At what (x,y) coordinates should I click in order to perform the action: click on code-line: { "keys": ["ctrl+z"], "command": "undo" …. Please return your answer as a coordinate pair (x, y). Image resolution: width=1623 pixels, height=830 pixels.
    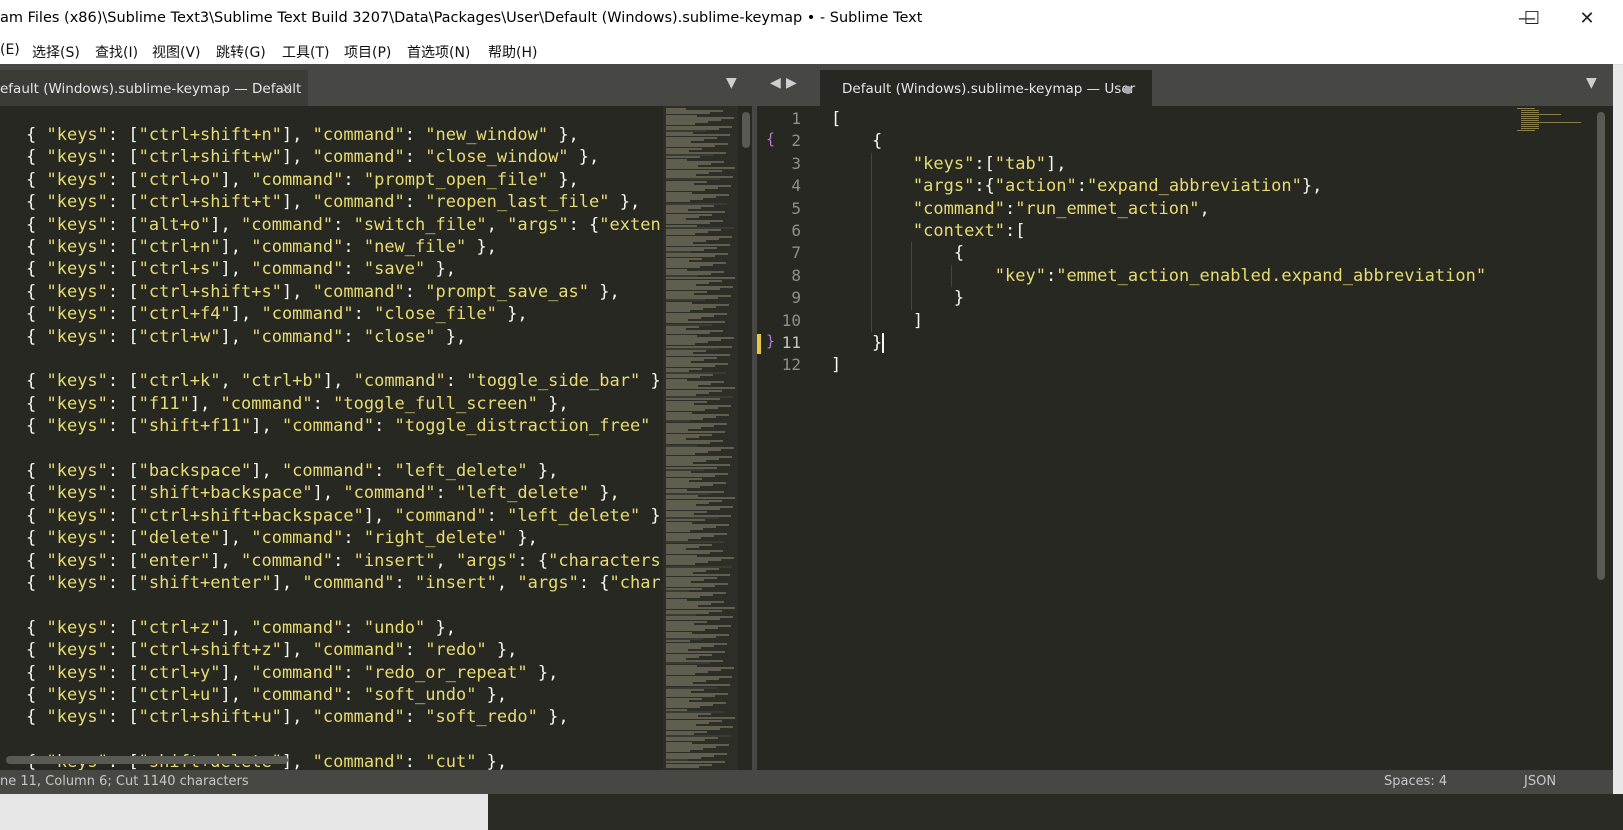
    Looking at the image, I should click on (344, 628).